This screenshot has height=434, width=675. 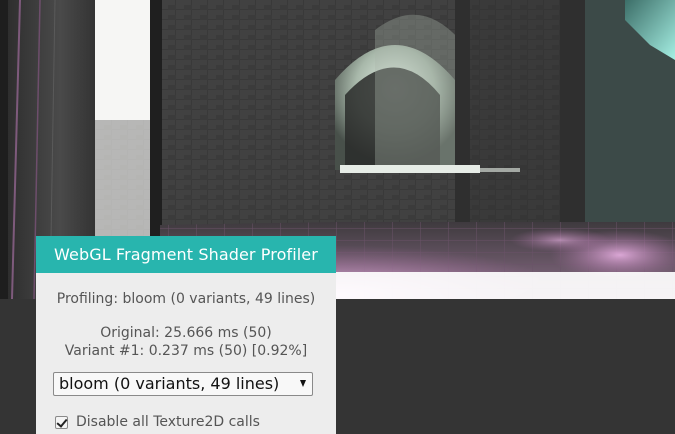 I want to click on timing-original: Original: 25.666 ms (50), so click(x=186, y=333).